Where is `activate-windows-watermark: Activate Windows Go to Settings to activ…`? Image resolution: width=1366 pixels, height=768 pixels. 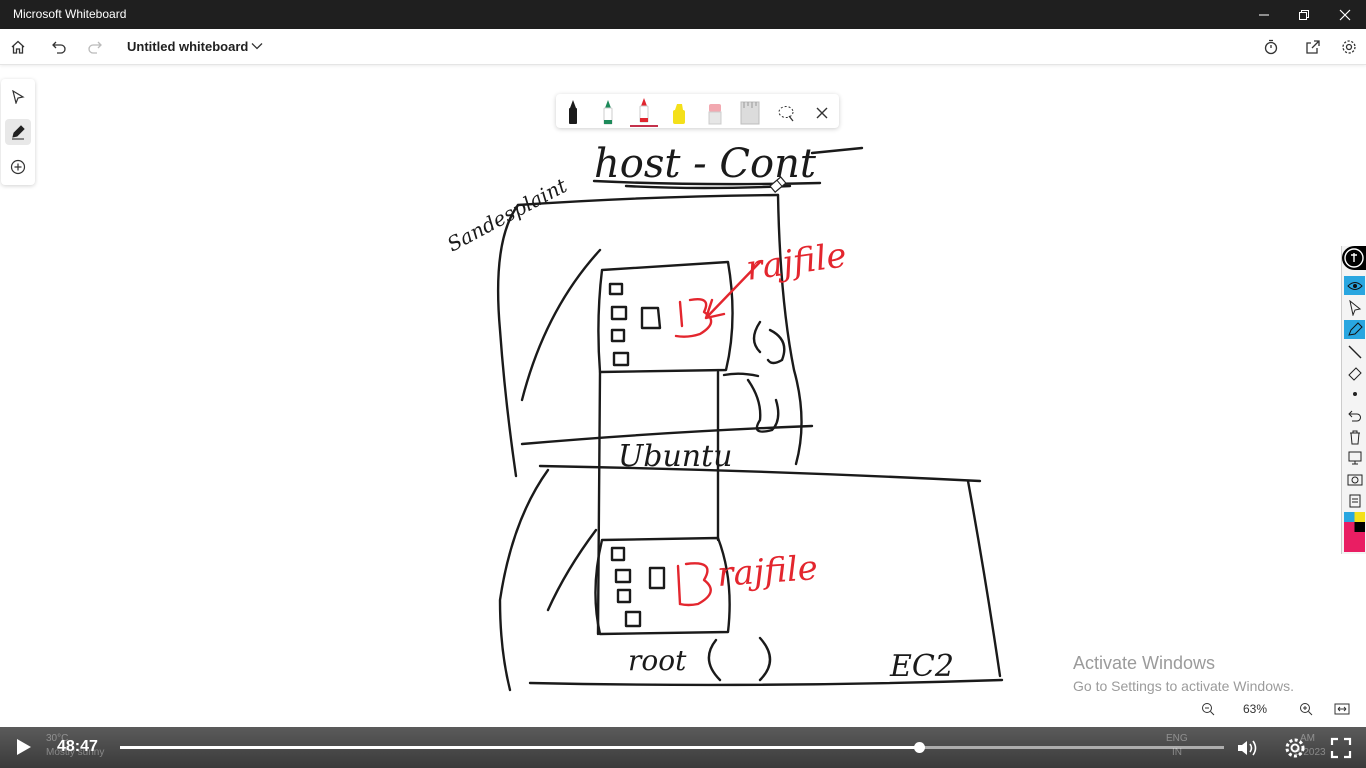
activate-windows-watermark: Activate Windows Go to Settings to activ… is located at coordinates (1183, 673).